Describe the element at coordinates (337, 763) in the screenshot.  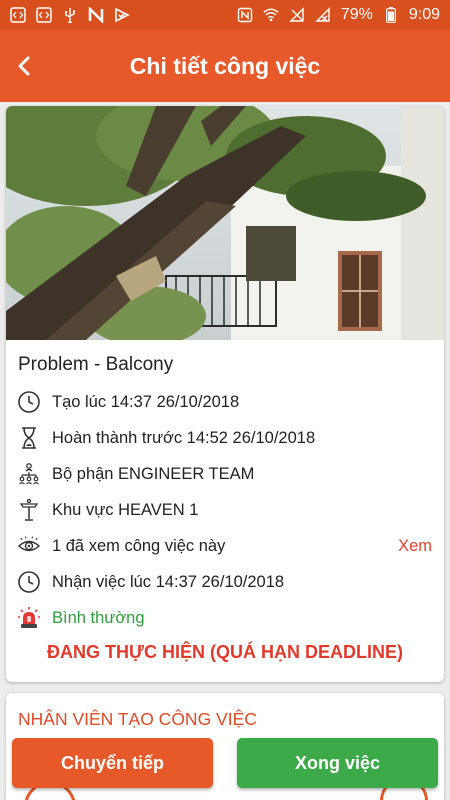
I see `done-button: Xong việc` at that location.